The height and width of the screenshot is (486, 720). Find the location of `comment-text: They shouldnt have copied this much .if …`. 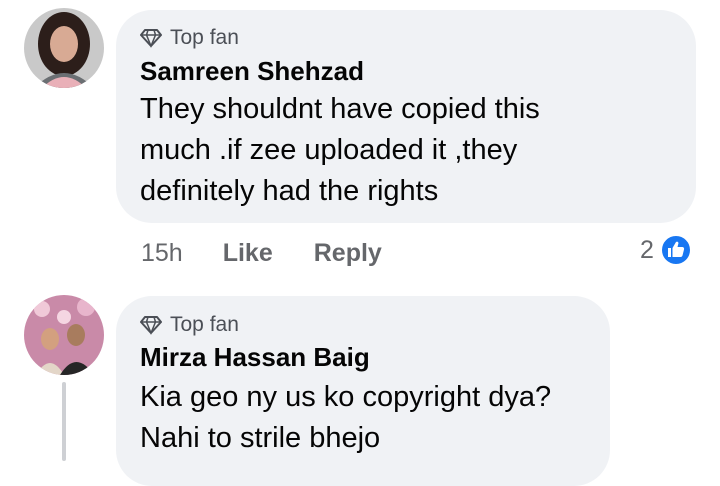

comment-text: They shouldnt have copied this much .if … is located at coordinates (340, 150).